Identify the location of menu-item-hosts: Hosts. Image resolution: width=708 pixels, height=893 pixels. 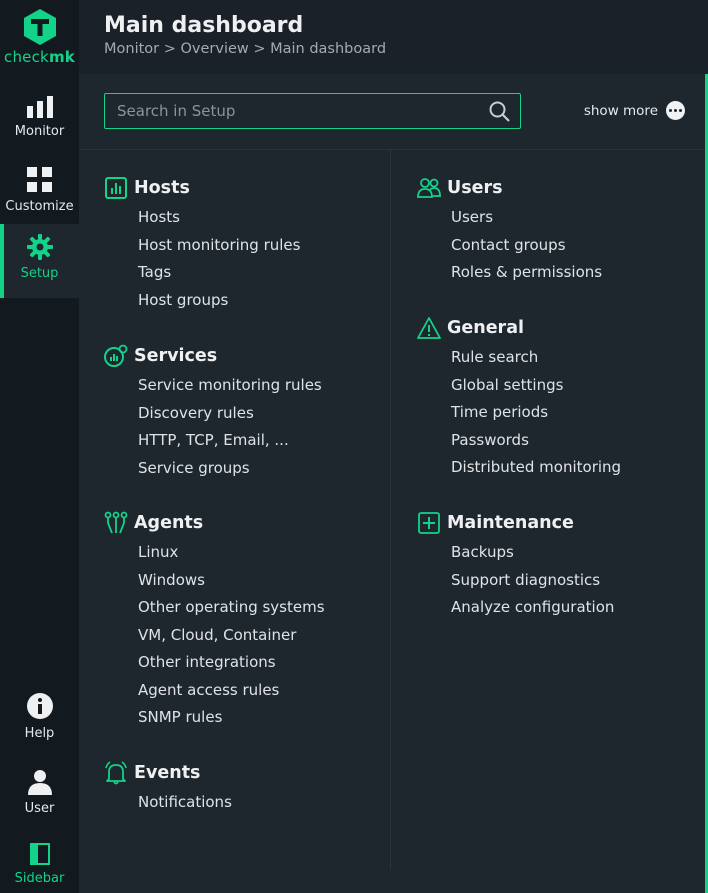
(219, 222).